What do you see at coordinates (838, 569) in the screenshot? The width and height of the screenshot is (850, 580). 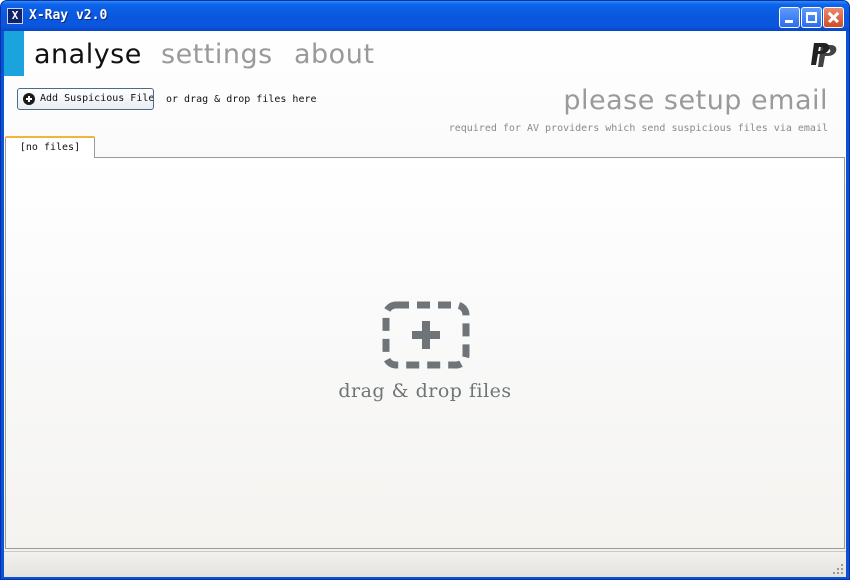 I see `resize-grip-icon` at bounding box center [838, 569].